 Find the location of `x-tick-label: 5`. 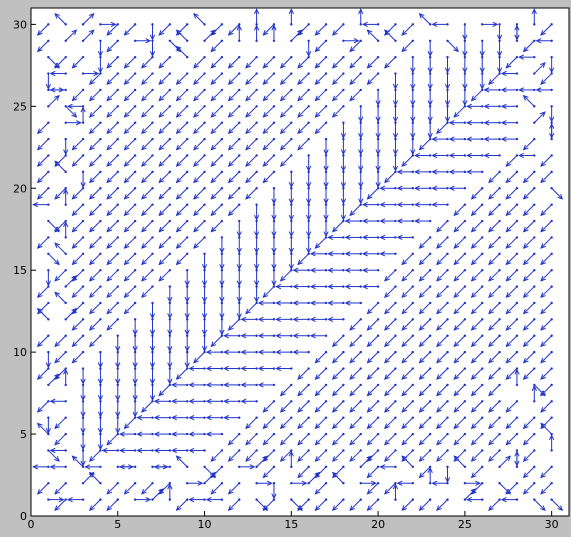

x-tick-label: 5 is located at coordinates (117, 524).